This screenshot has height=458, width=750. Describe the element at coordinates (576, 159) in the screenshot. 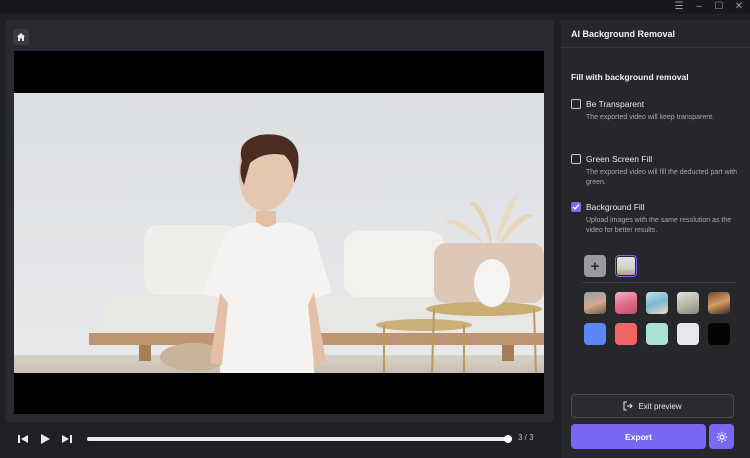

I see `green-screen-fill-checkbox` at that location.